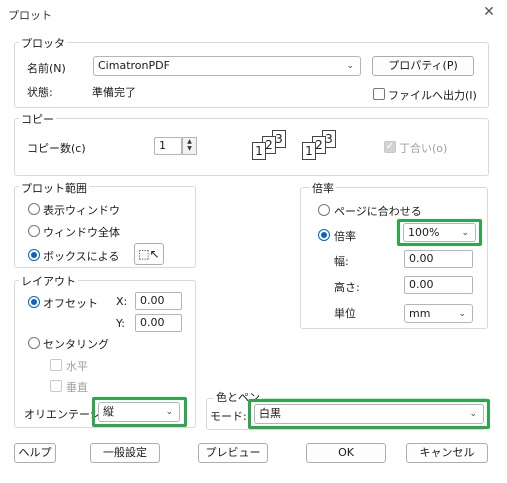 The image size is (507, 483). I want to click on vertical-label: 垂直, so click(77, 387).